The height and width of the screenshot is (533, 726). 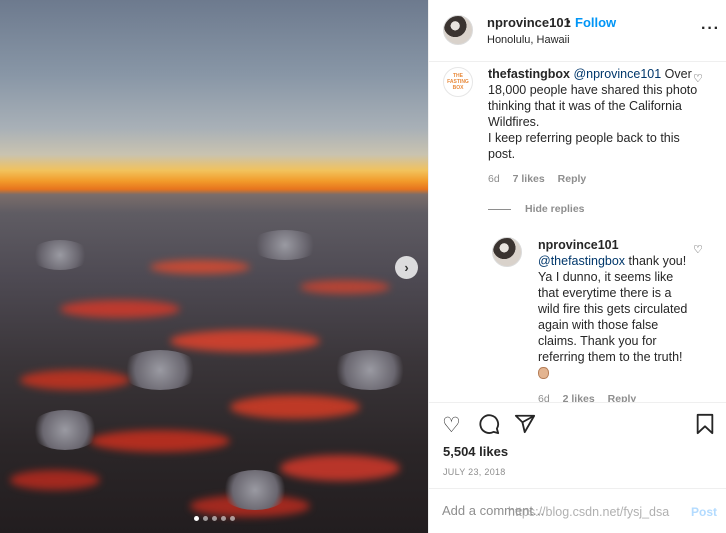 I want to click on divider, so click(x=499, y=209).